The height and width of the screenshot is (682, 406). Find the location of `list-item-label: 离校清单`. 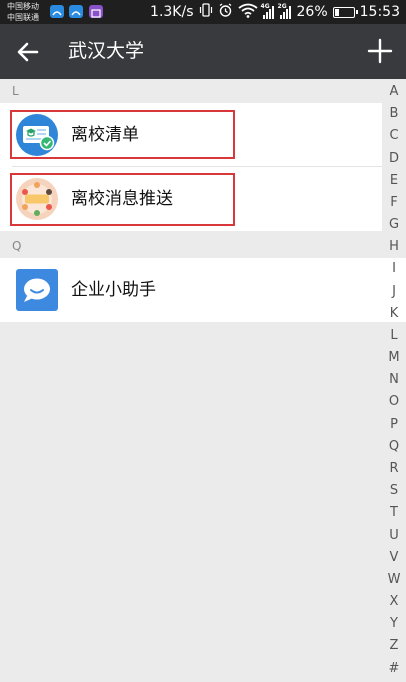

list-item-label: 离校清单 is located at coordinates (105, 135).